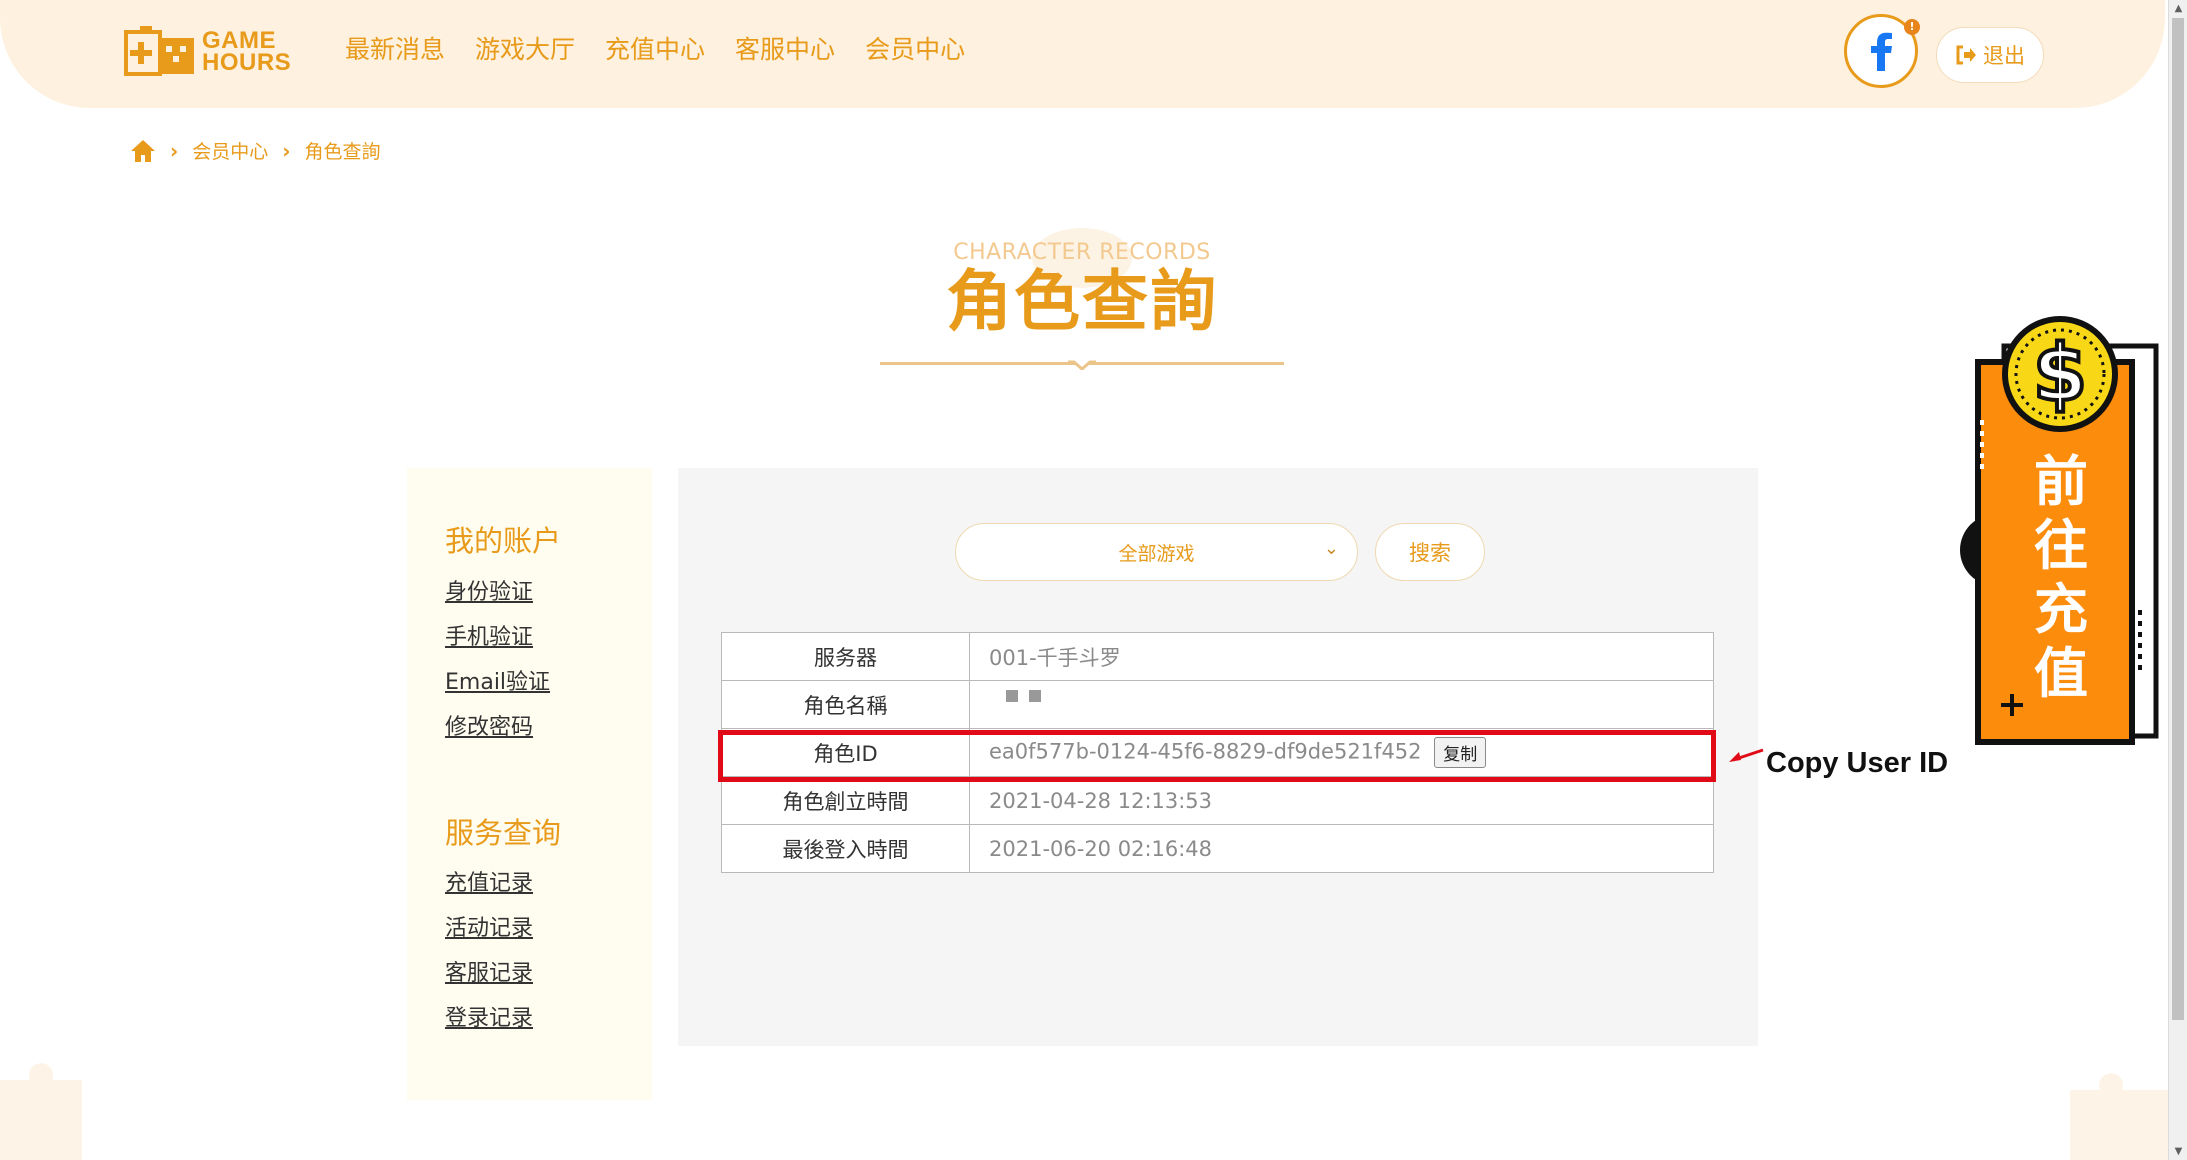 The height and width of the screenshot is (1160, 2187). What do you see at coordinates (1881, 51) in the screenshot?
I see `facebook-icon` at bounding box center [1881, 51].